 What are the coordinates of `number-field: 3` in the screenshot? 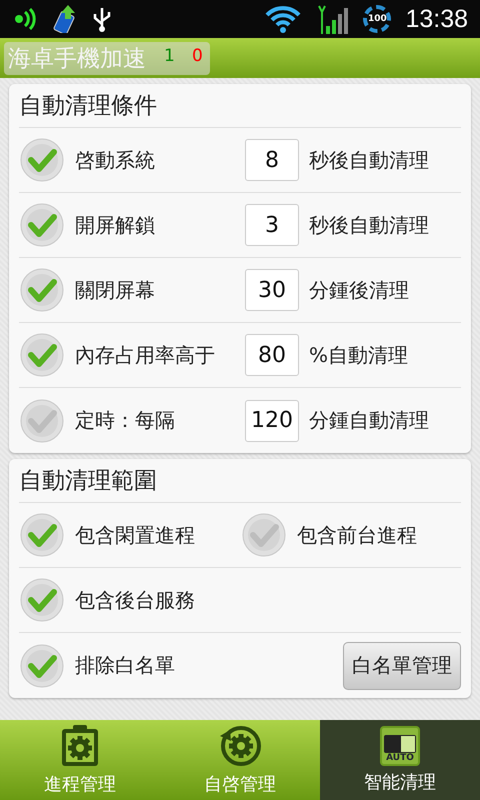 It's located at (272, 225).